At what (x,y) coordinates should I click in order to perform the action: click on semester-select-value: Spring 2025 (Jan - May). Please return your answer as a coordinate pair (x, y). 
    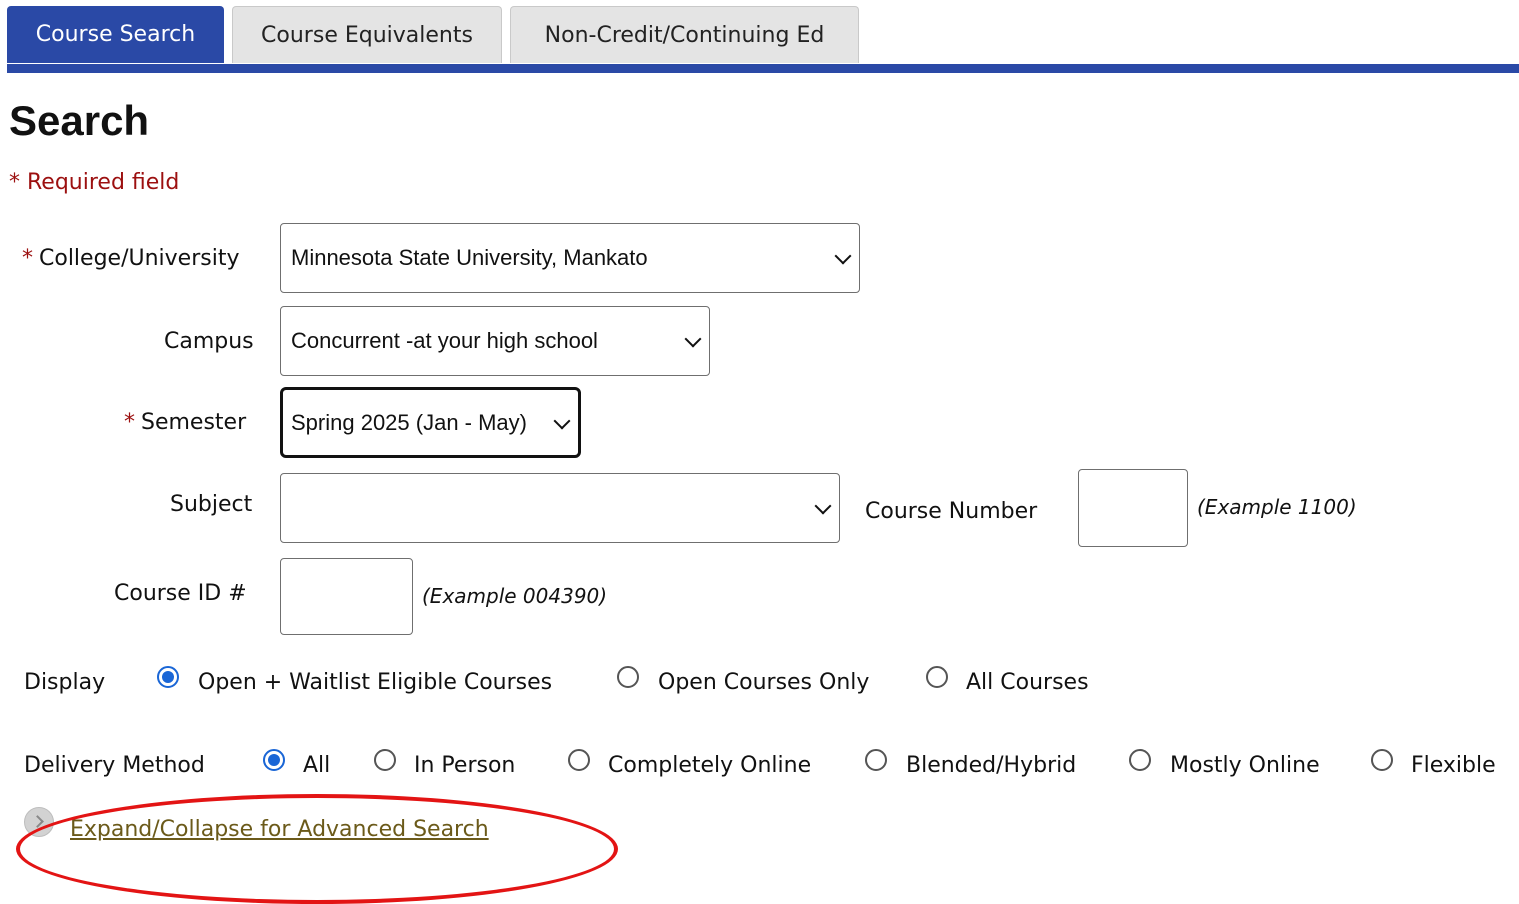
    Looking at the image, I should click on (409, 422).